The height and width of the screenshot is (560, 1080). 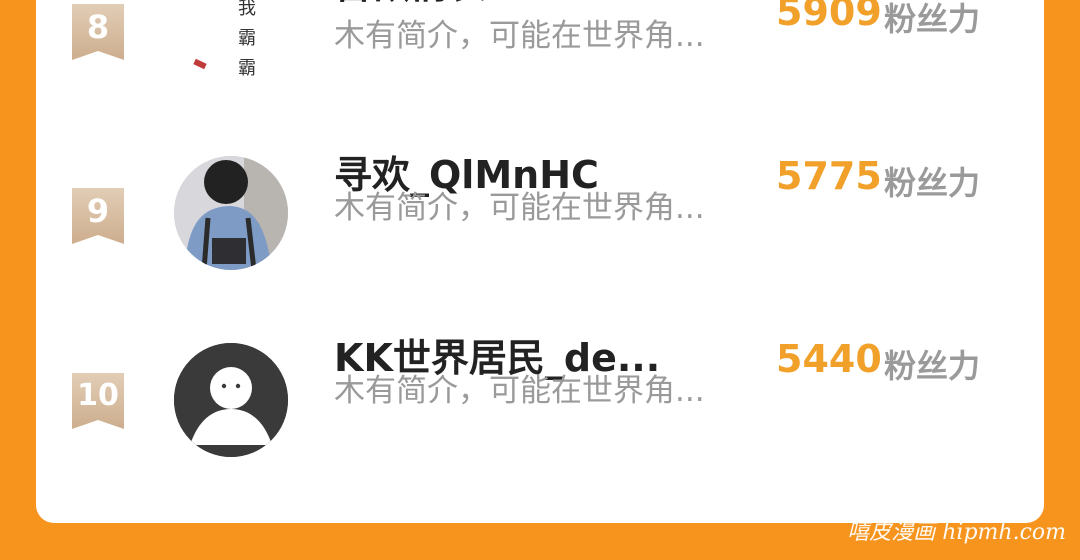 What do you see at coordinates (829, 359) in the screenshot?
I see `fan-score: 5440` at bounding box center [829, 359].